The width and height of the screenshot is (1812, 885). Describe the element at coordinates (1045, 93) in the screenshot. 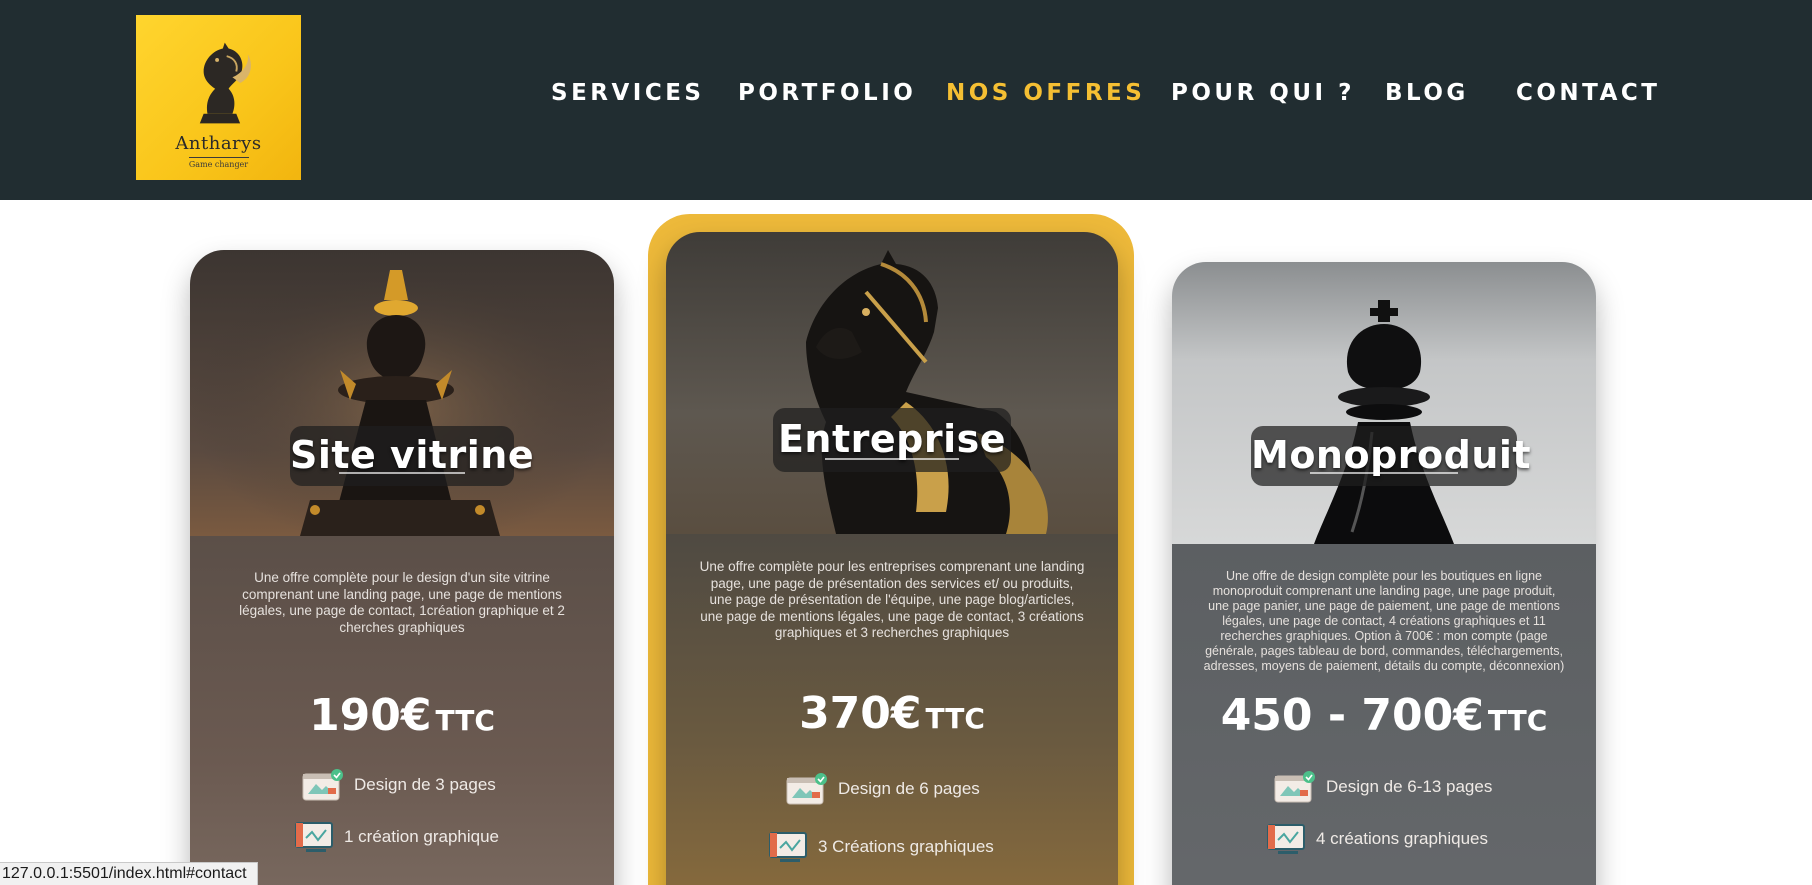

I see `nav-item-nos-offres: NOS OFFRES` at that location.